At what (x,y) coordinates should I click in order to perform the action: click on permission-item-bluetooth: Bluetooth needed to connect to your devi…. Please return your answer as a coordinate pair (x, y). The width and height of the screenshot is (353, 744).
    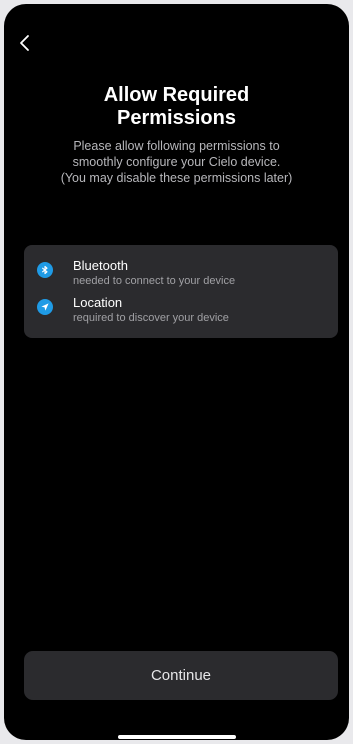
    Looking at the image, I should click on (181, 274).